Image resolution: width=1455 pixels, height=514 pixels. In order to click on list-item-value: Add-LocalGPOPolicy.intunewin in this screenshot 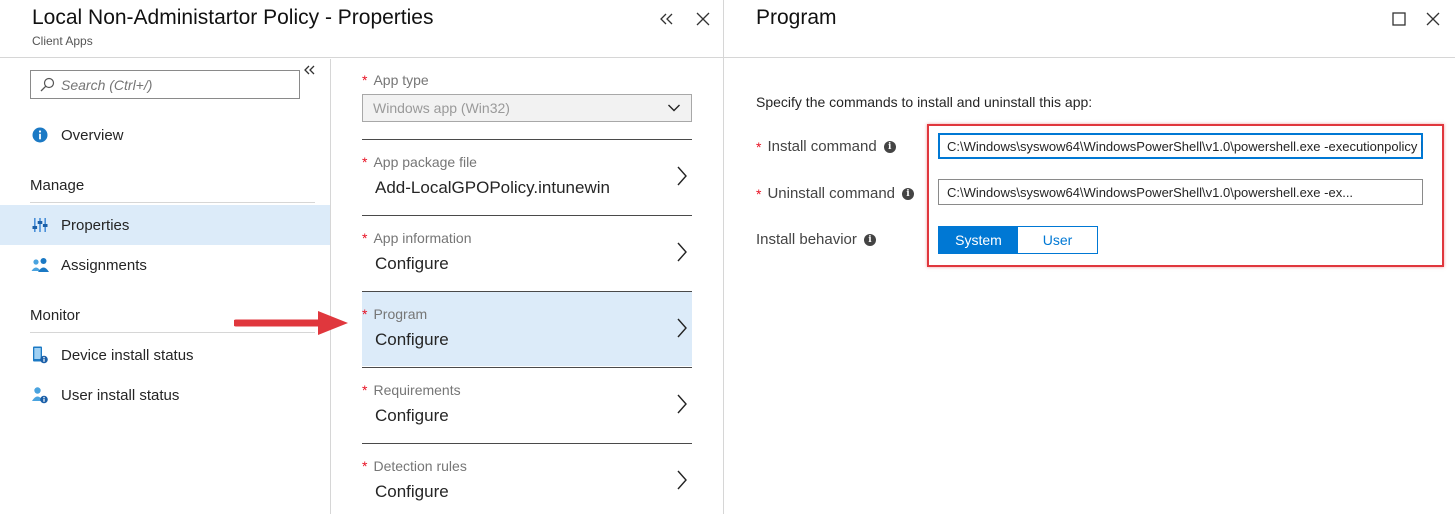, I will do `click(492, 187)`.